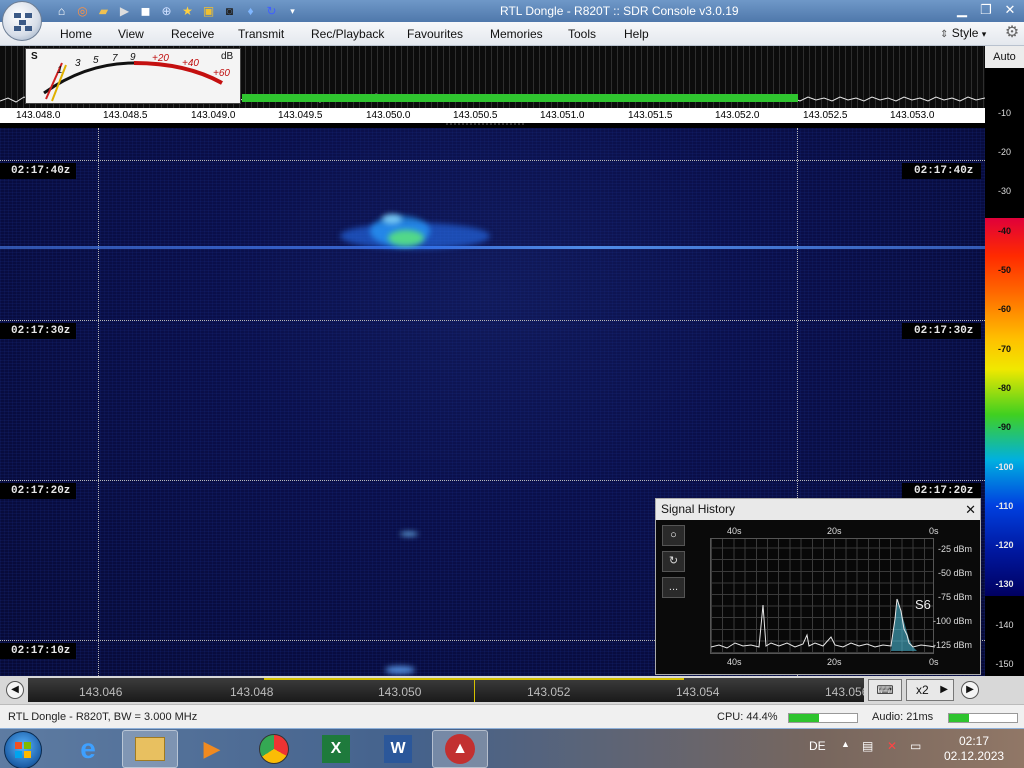  I want to click on s-tick: 1, so click(60, 70).